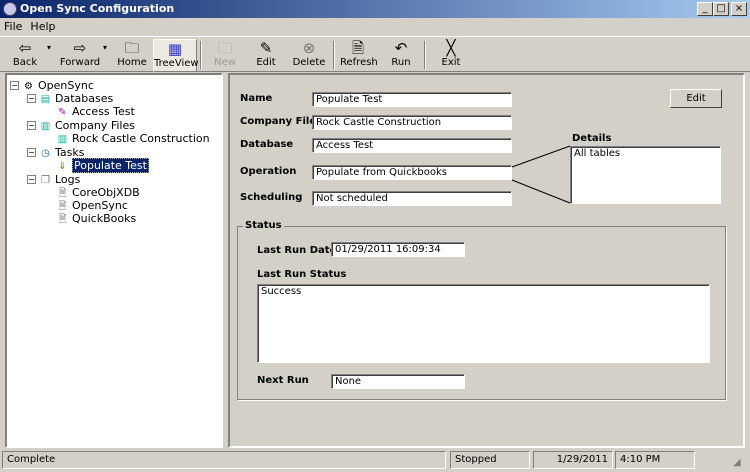  I want to click on status-state: Stopped, so click(490, 460).